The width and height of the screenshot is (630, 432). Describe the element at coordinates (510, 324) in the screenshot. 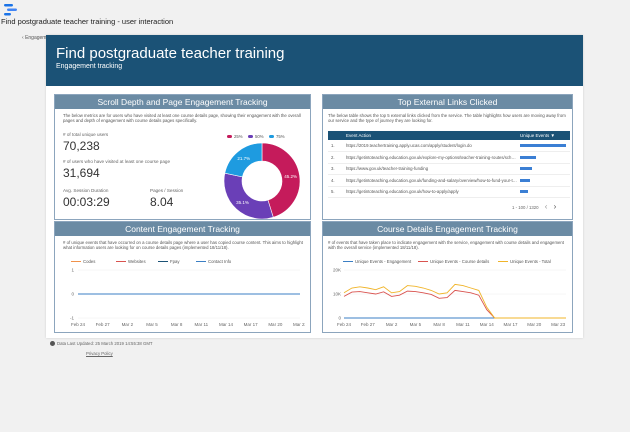

I see `x-tick-label: Mar 17` at that location.